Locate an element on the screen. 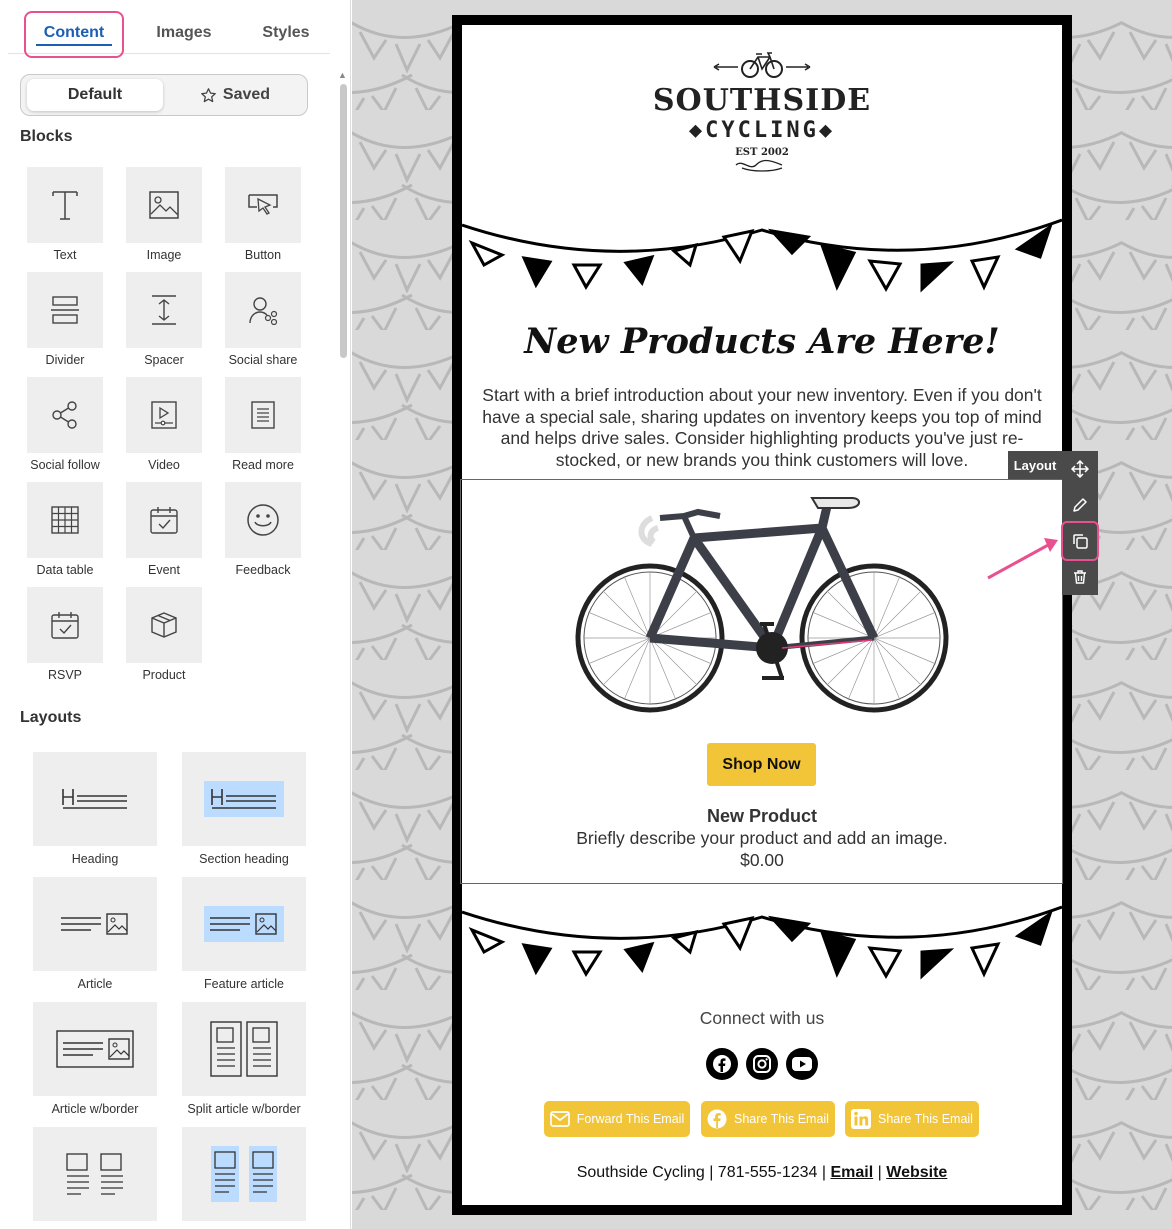  shop-now-label: Shop Now is located at coordinates (761, 764).